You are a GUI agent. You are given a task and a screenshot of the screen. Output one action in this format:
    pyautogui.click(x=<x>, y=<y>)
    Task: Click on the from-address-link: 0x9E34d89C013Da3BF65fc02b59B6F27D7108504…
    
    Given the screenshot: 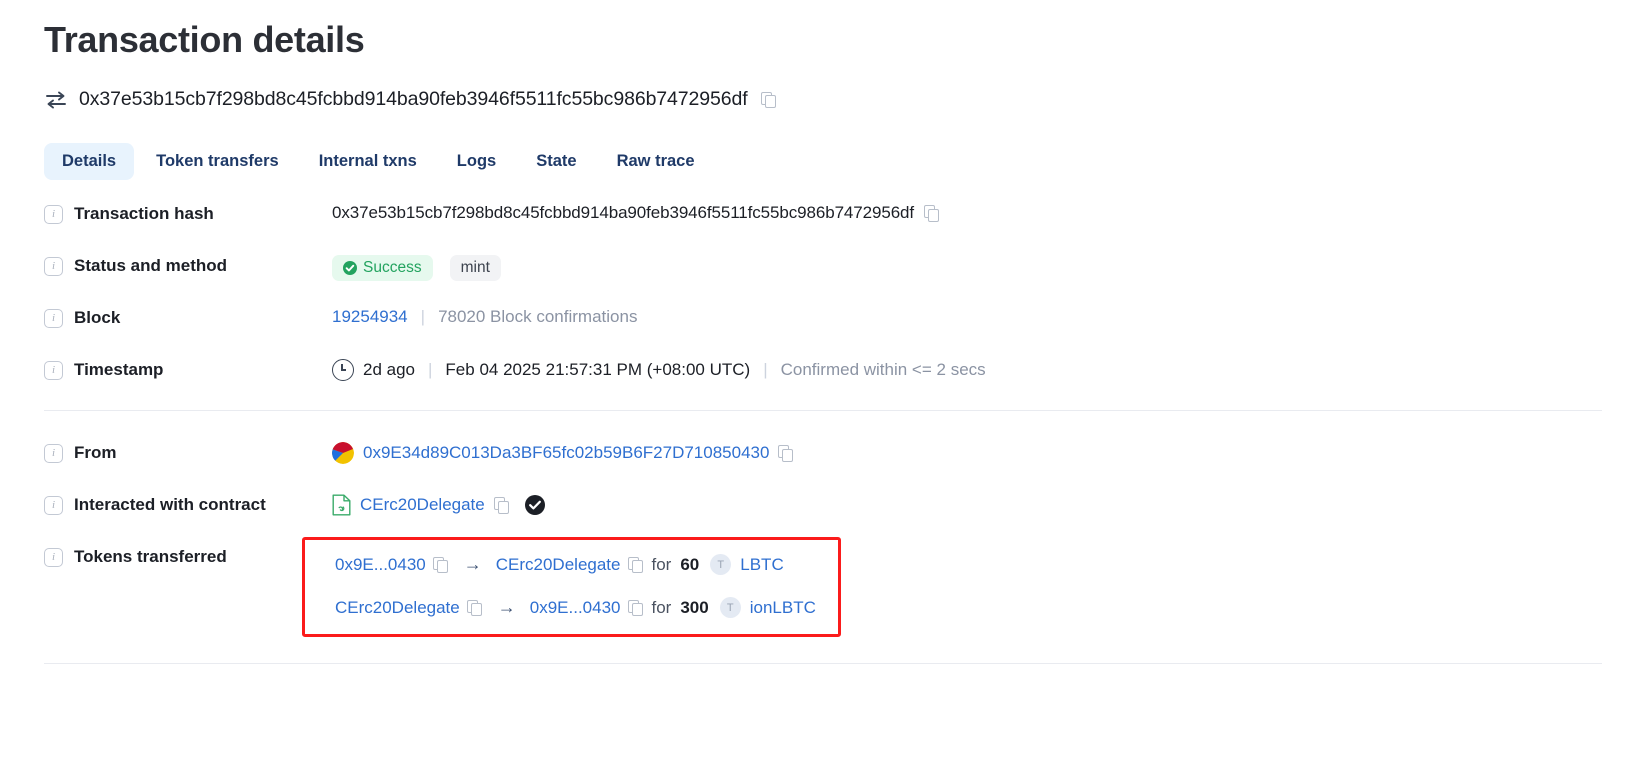 What is the action you would take?
    pyautogui.click(x=566, y=453)
    